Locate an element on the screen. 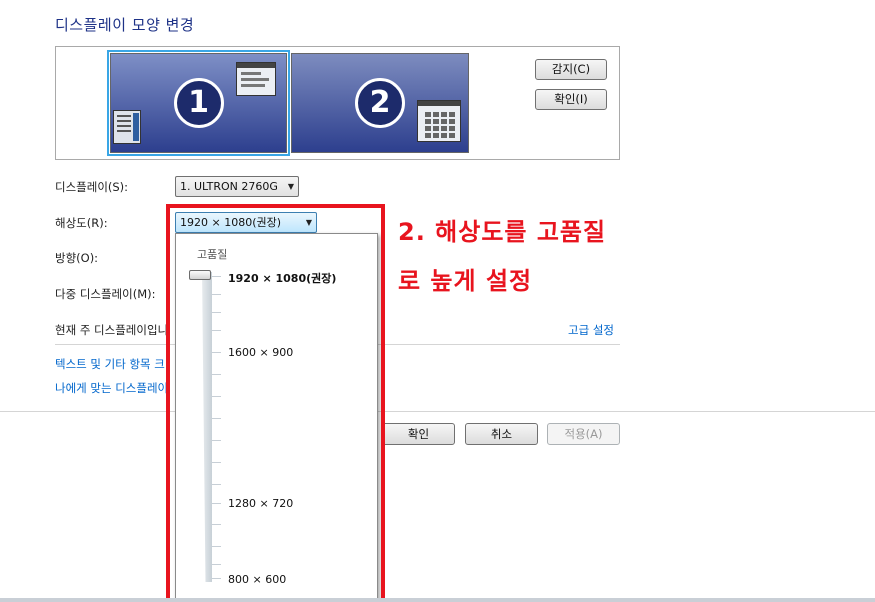 The width and height of the screenshot is (875, 602). ok-button: 확인 is located at coordinates (418, 434).